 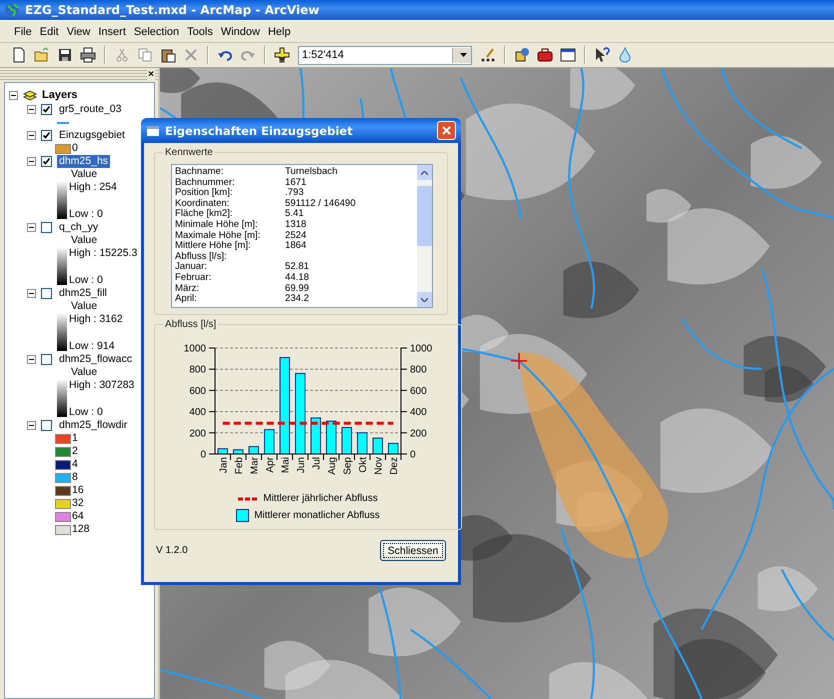 I want to click on property-value: Turnelsbach, so click(x=311, y=172).